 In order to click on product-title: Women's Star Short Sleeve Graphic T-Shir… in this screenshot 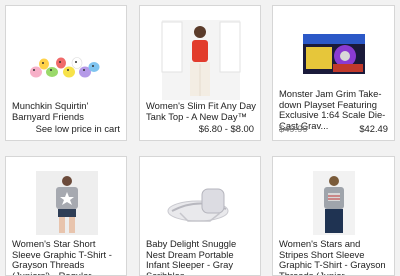, I will do `click(67, 256)`.